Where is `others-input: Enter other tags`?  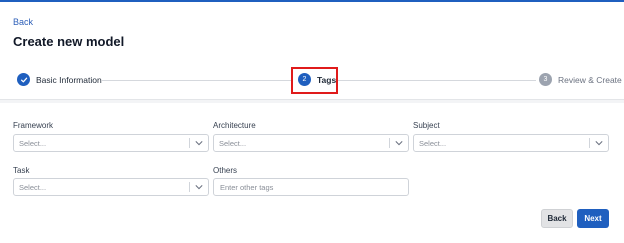
others-input: Enter other tags is located at coordinates (311, 187).